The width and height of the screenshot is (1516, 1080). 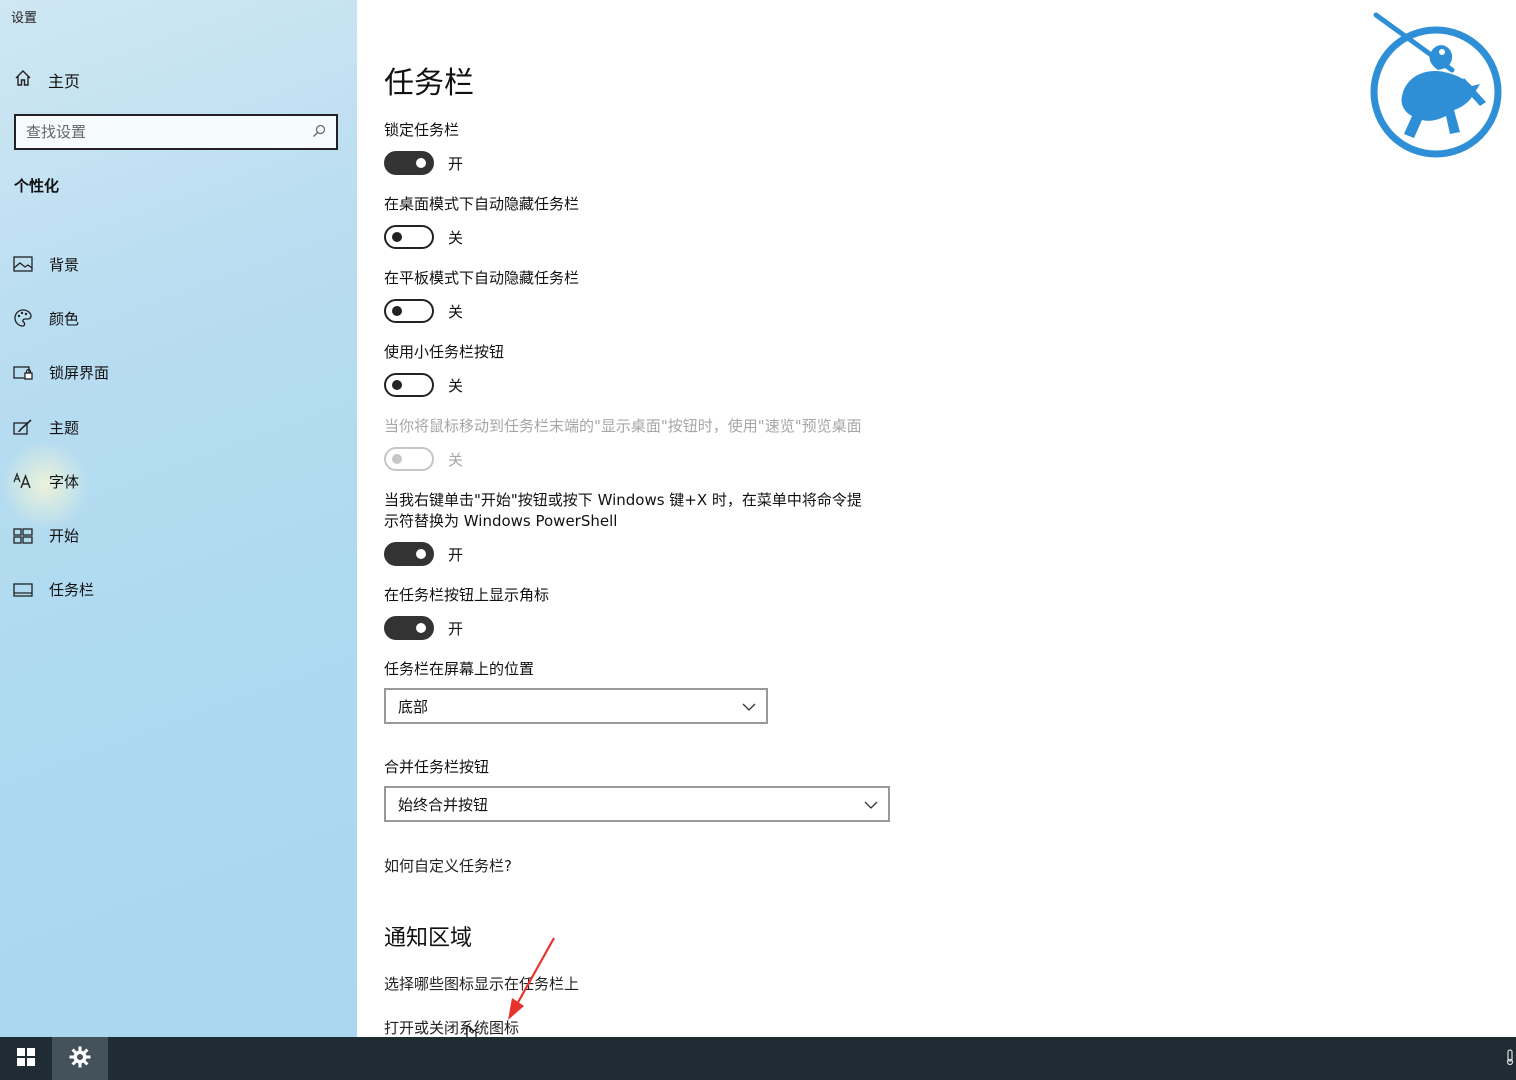 I want to click on setting-label-small-buttons: 使用小任务栏按钮, so click(x=444, y=352).